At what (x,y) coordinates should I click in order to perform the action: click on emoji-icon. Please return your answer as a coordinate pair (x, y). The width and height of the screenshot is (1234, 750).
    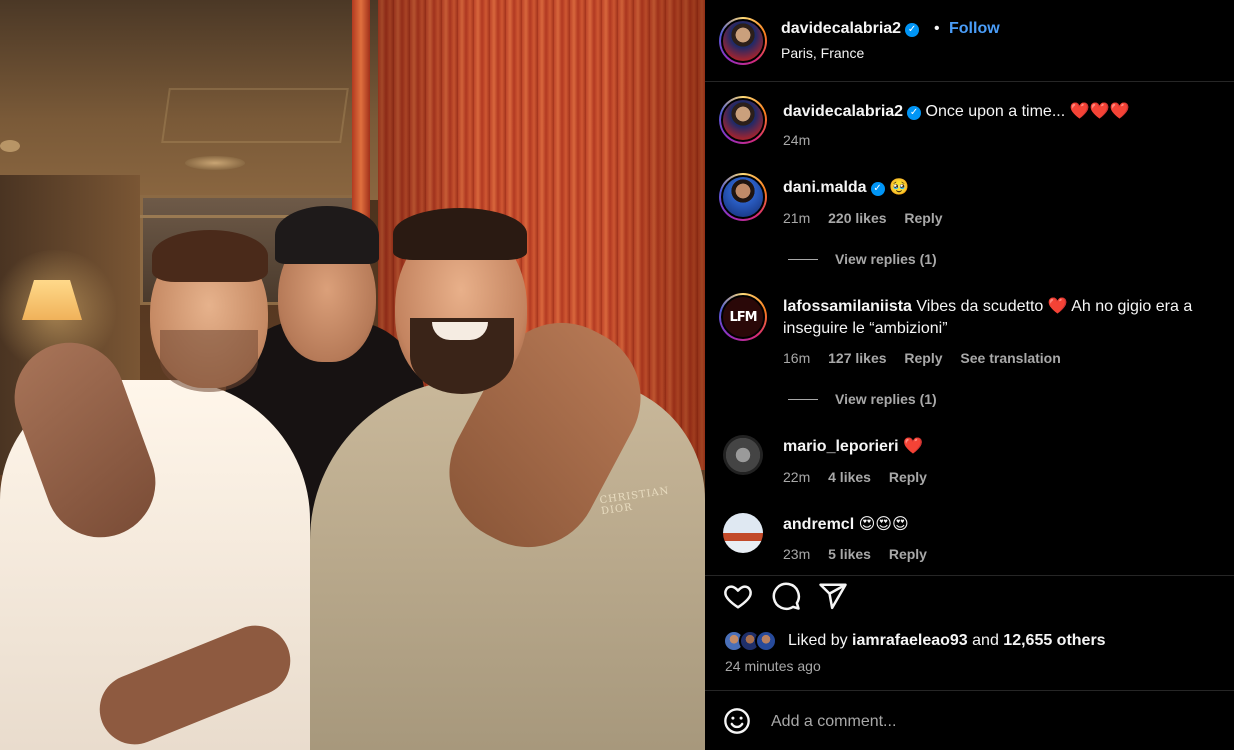
    Looking at the image, I should click on (737, 721).